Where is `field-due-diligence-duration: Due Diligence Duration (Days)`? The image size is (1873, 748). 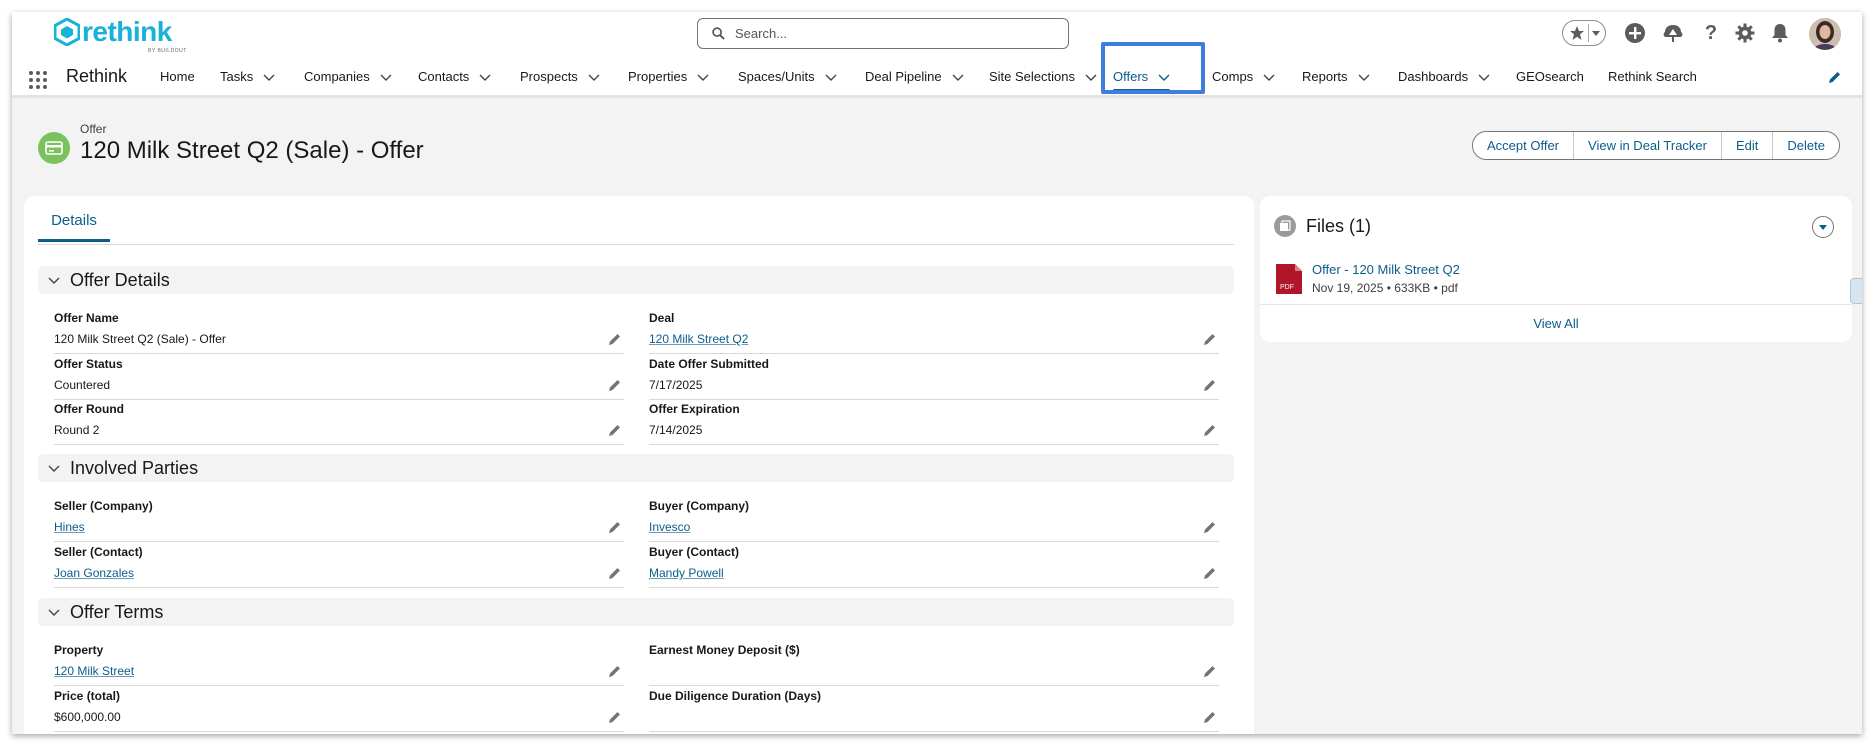
field-due-diligence-duration: Due Diligence Duration (Days) is located at coordinates (934, 710).